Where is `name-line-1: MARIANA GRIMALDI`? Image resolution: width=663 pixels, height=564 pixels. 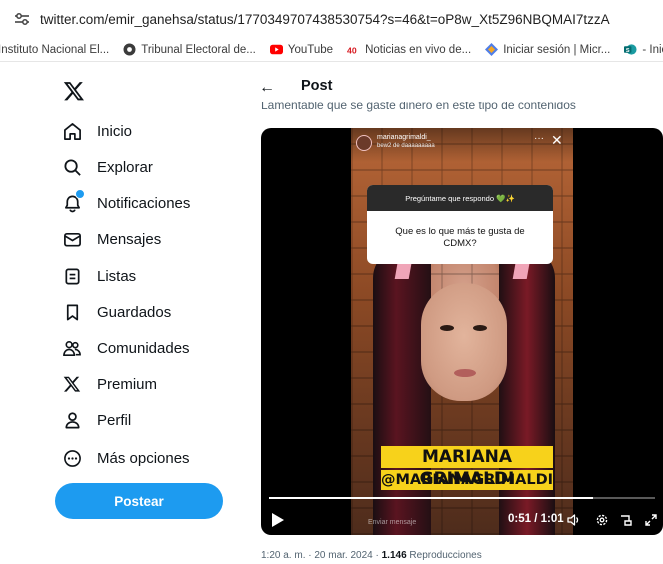
name-line-1: MARIANA GRIMALDI is located at coordinates (467, 467).